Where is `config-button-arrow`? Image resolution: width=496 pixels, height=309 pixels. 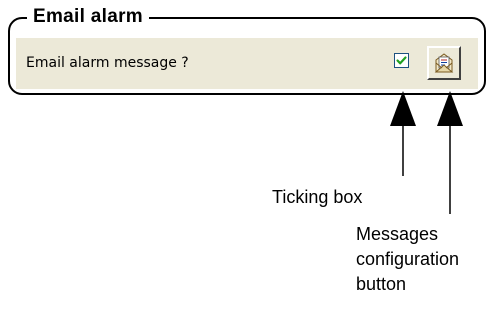 config-button-arrow is located at coordinates (450, 152).